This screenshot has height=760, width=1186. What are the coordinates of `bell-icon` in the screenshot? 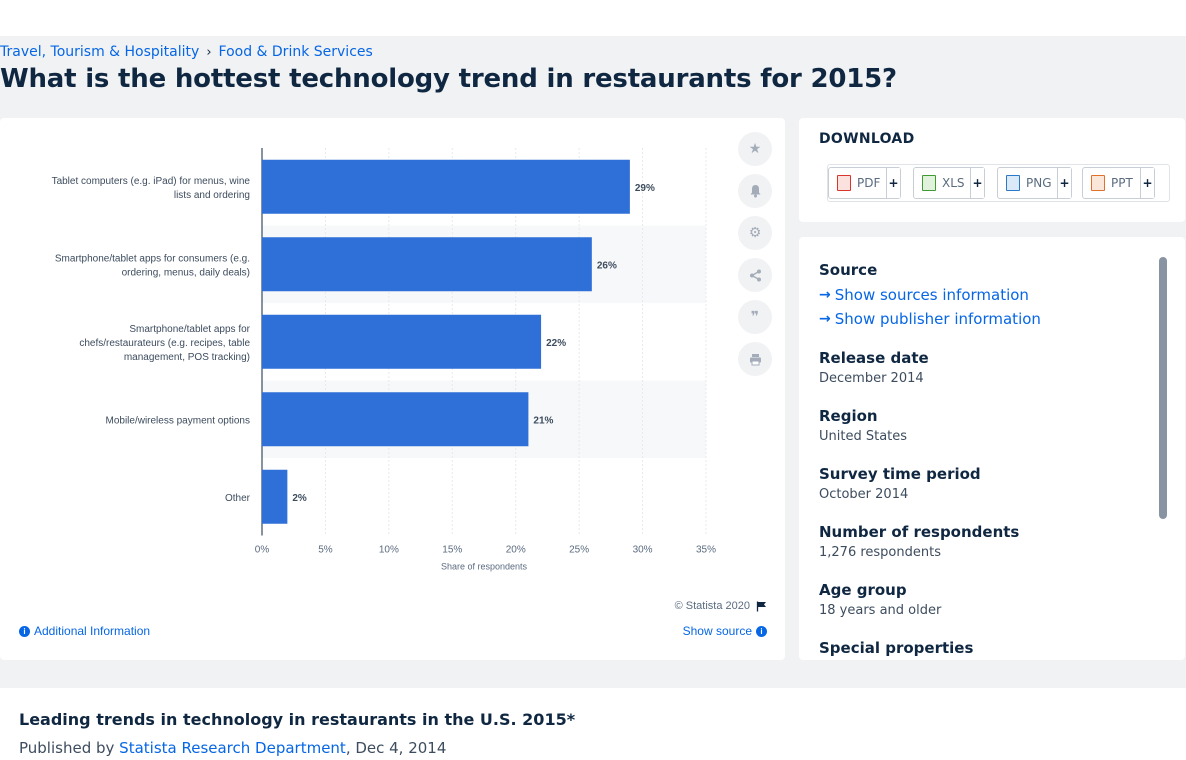 It's located at (755, 191).